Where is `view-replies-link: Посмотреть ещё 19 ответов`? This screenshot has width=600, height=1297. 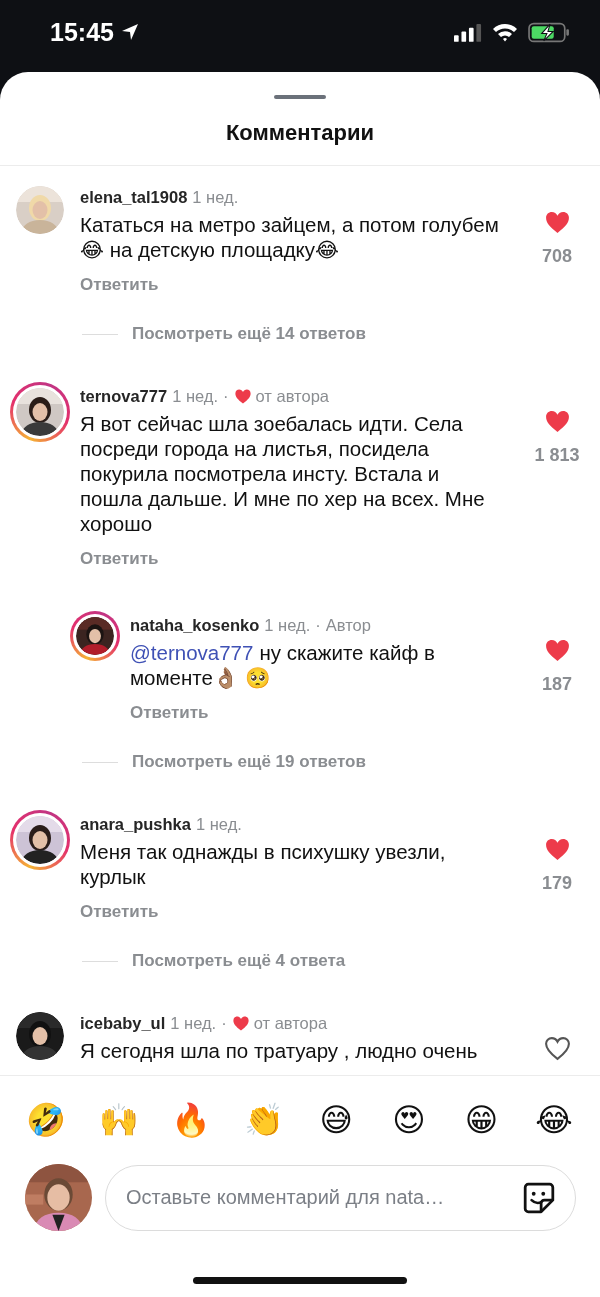 view-replies-link: Посмотреть ещё 19 ответов is located at coordinates (249, 762).